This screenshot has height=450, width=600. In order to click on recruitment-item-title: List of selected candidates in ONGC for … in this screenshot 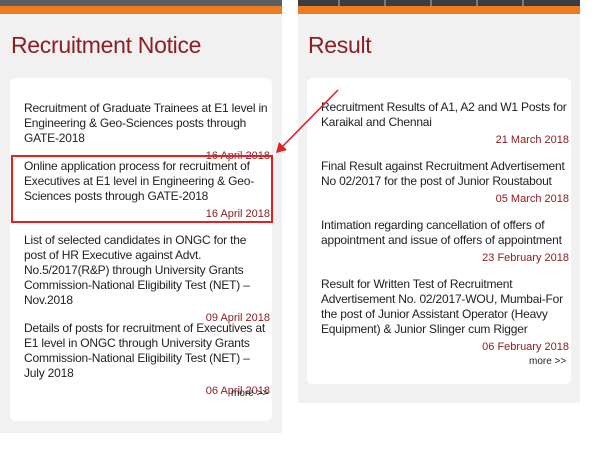, I will do `click(147, 270)`.